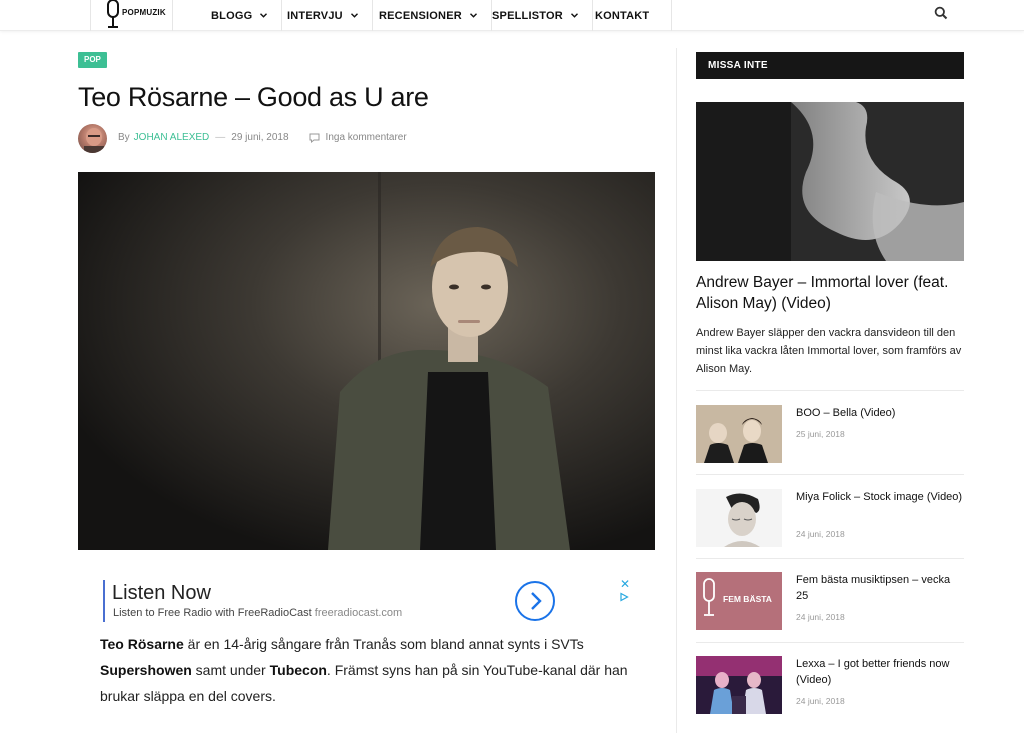 This screenshot has height=733, width=1024. I want to click on avatar-face-image, so click(94, 140).